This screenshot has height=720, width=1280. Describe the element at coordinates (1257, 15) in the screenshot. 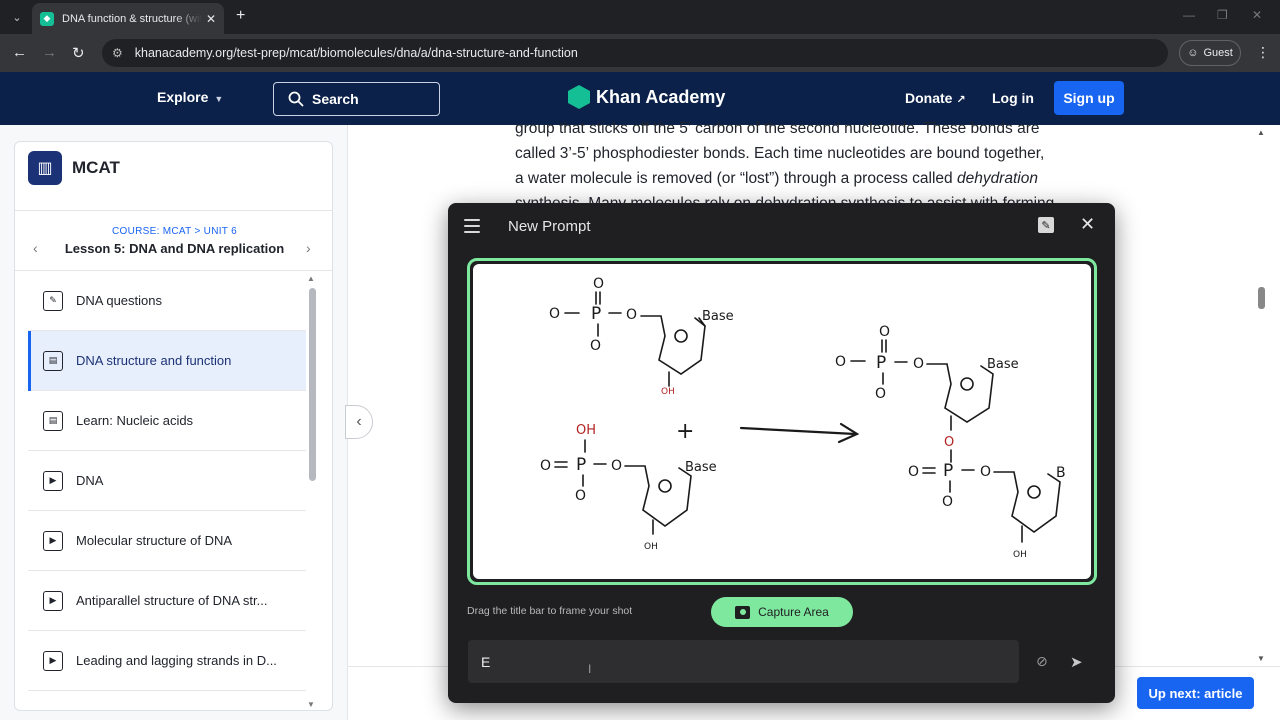

I see `window-close-icon: ✕` at that location.